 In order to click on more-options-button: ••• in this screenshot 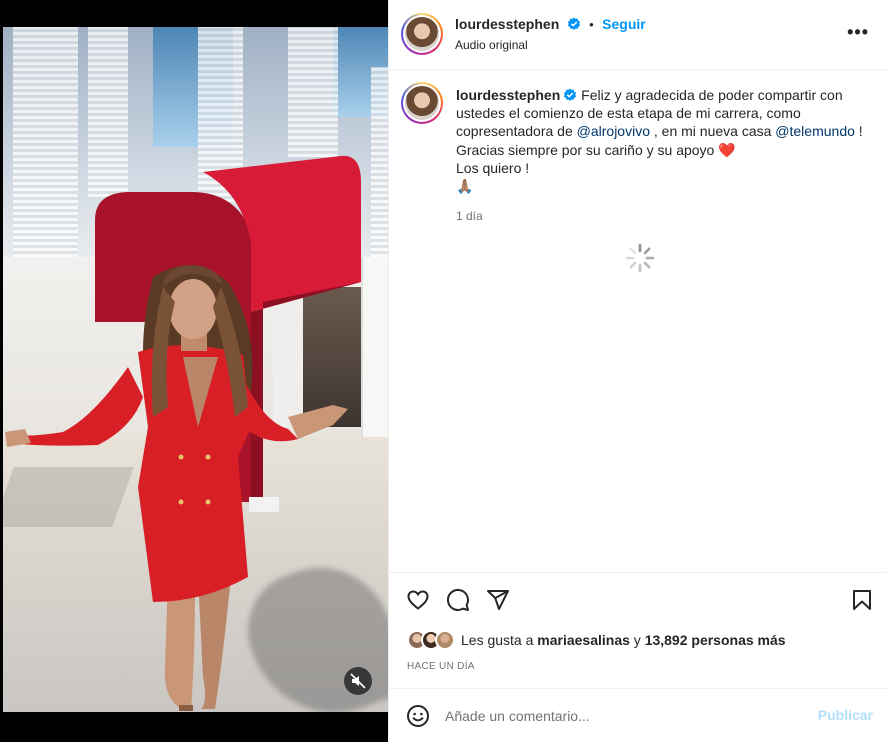, I will do `click(858, 32)`.